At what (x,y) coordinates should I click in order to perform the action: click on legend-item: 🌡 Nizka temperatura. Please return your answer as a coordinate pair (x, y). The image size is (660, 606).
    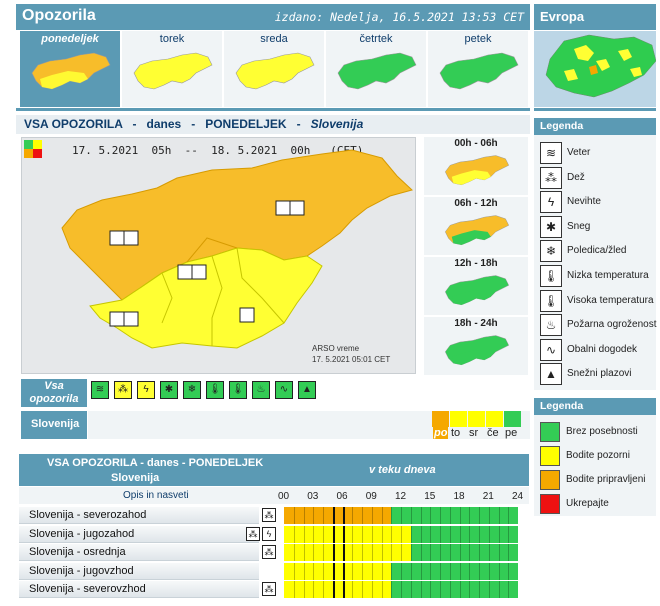
    Looking at the image, I should click on (598, 276).